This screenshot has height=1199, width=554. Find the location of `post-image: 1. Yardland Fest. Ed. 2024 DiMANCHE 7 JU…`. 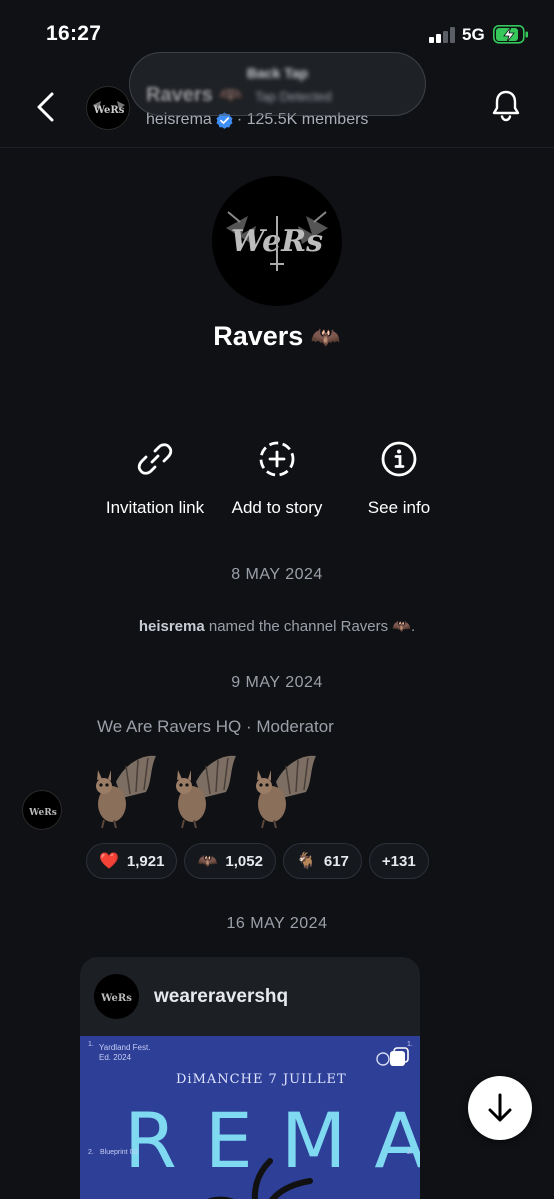

post-image: 1. Yardland Fest. Ed. 2024 DiMANCHE 7 JU… is located at coordinates (250, 1117).